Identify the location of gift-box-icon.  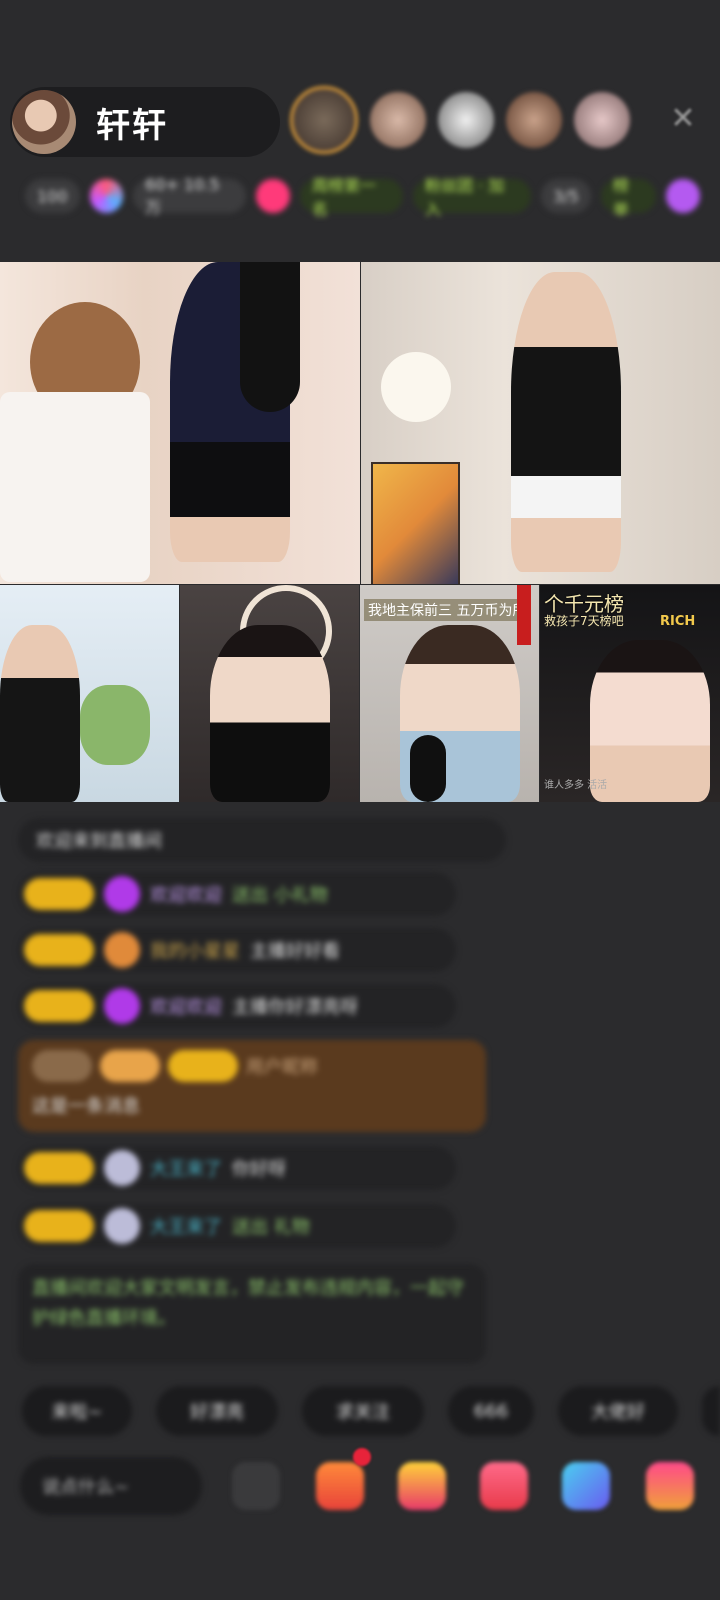
(340, 1486).